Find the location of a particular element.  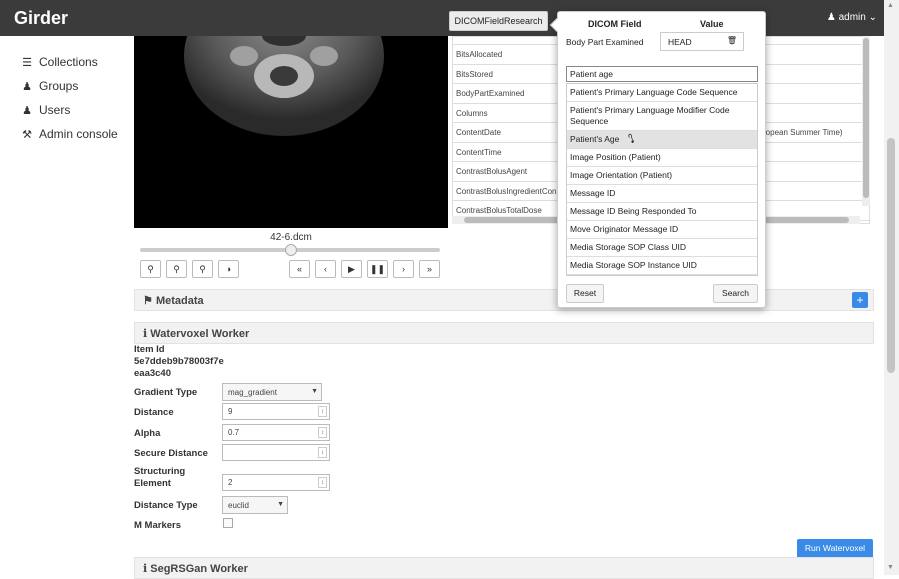

wrench-icon: ⚒ is located at coordinates (27, 134).